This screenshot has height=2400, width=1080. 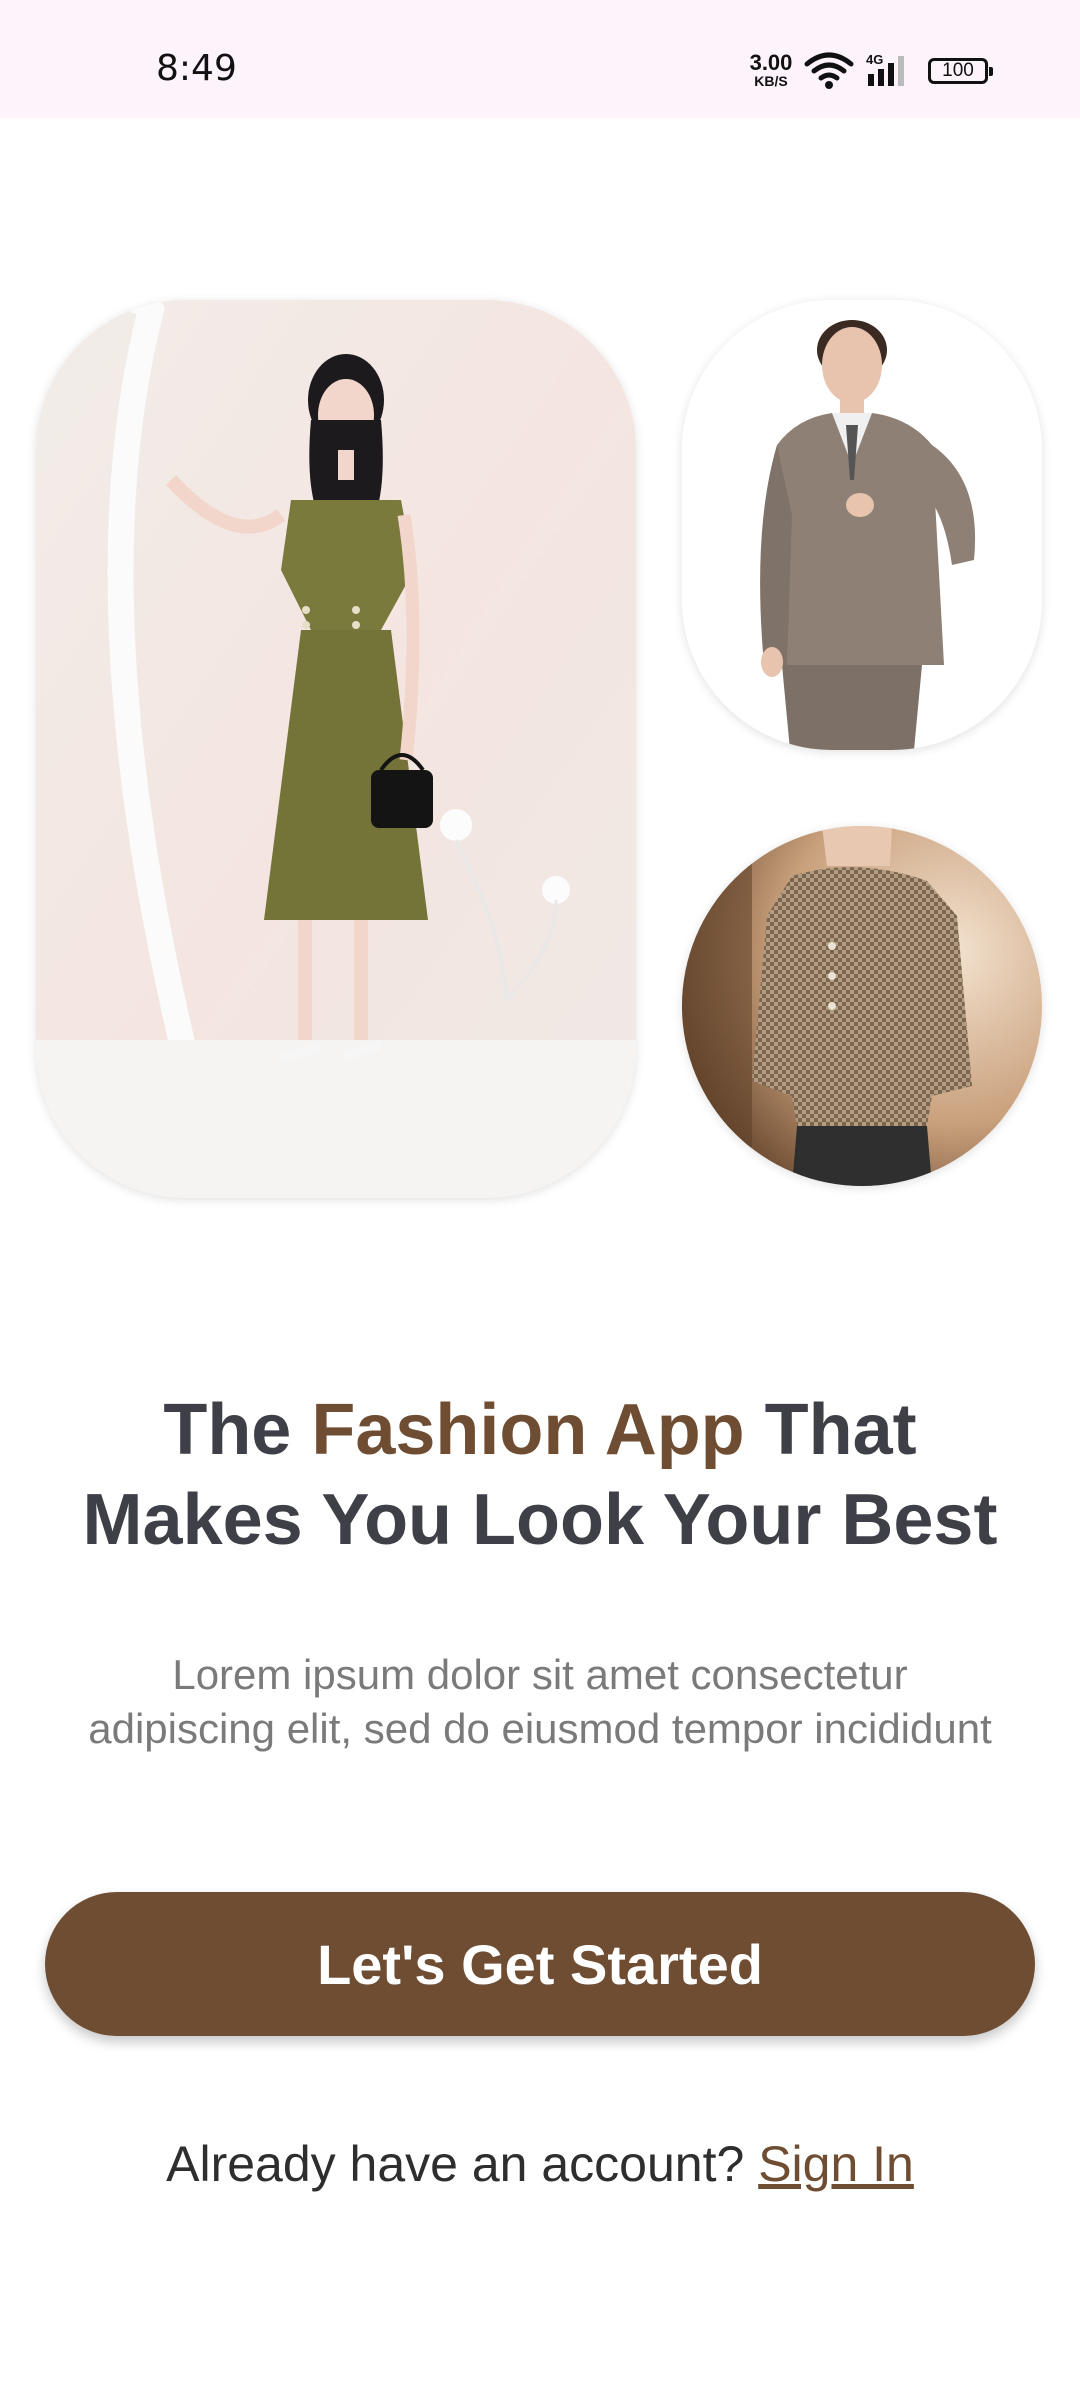 What do you see at coordinates (540, 59) in the screenshot?
I see `status-bar: 8:49 3.00 KB/S 4G 100` at bounding box center [540, 59].